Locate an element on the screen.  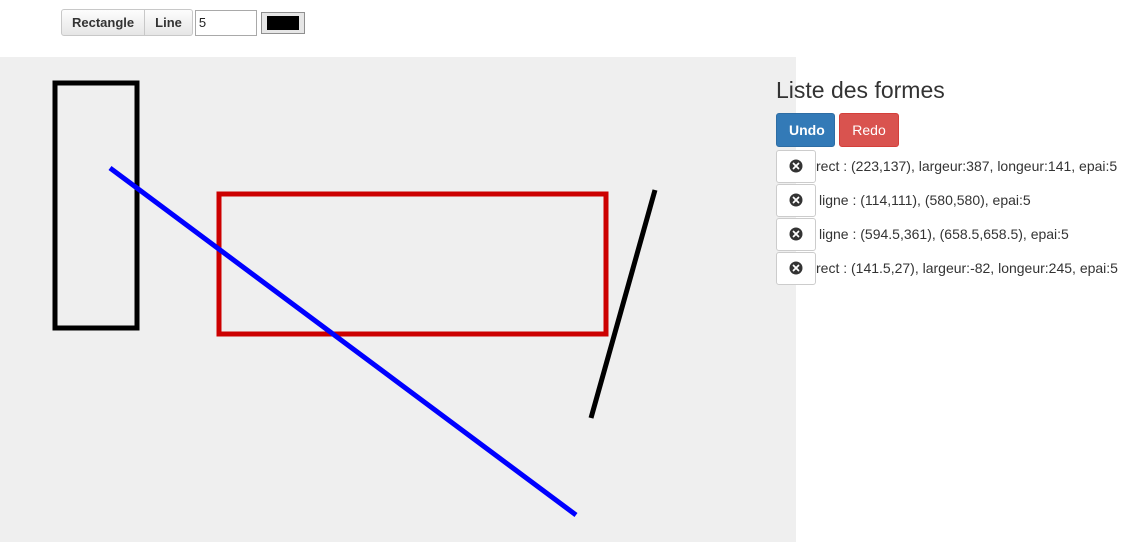
stroke-color-picker is located at coordinates (282, 22).